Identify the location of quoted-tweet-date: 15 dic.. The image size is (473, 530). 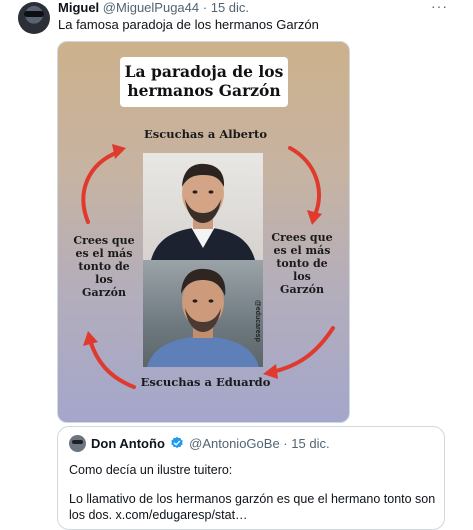
(310, 443).